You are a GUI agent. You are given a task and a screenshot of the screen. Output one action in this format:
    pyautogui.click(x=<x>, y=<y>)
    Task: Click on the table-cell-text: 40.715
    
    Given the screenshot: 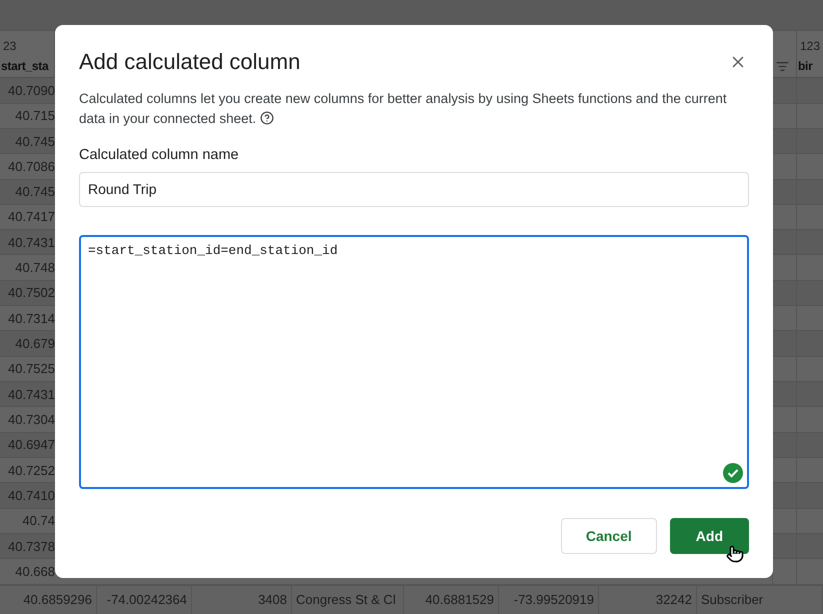 What is the action you would take?
    pyautogui.click(x=34, y=116)
    